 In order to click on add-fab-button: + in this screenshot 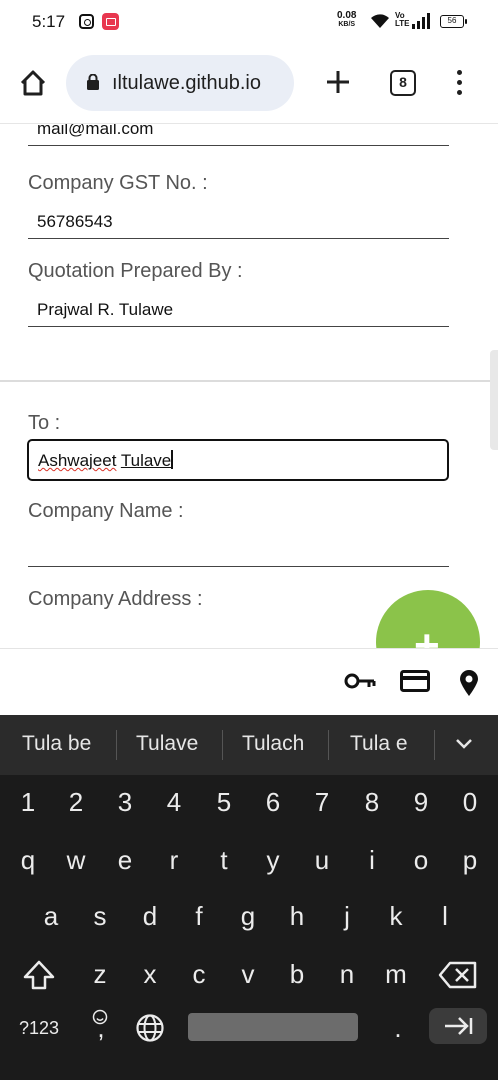, I will do `click(428, 619)`.